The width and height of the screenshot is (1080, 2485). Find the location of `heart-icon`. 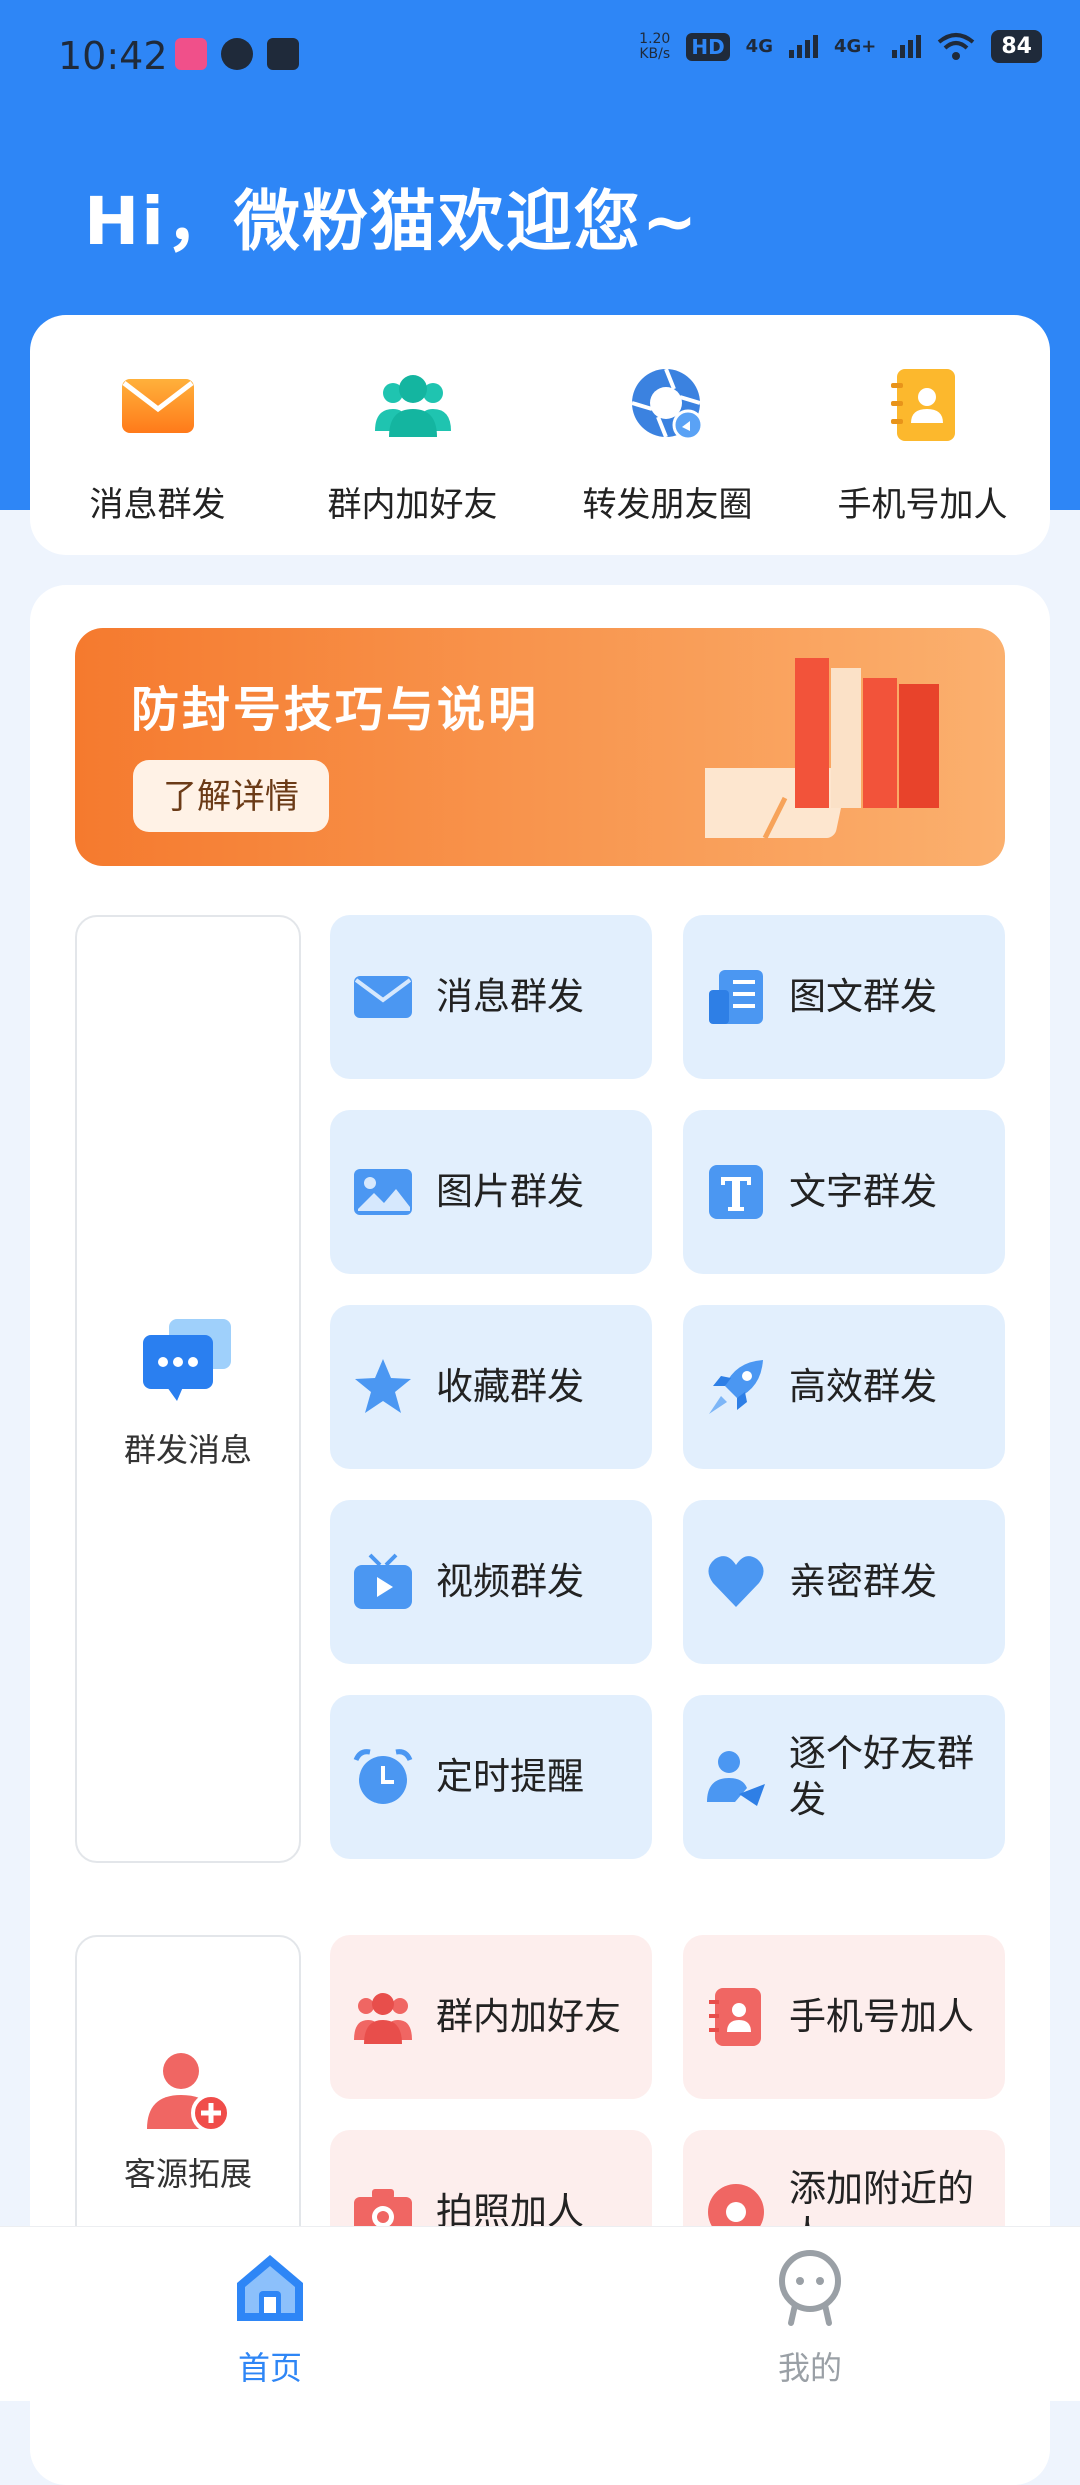

heart-icon is located at coordinates (736, 1581).